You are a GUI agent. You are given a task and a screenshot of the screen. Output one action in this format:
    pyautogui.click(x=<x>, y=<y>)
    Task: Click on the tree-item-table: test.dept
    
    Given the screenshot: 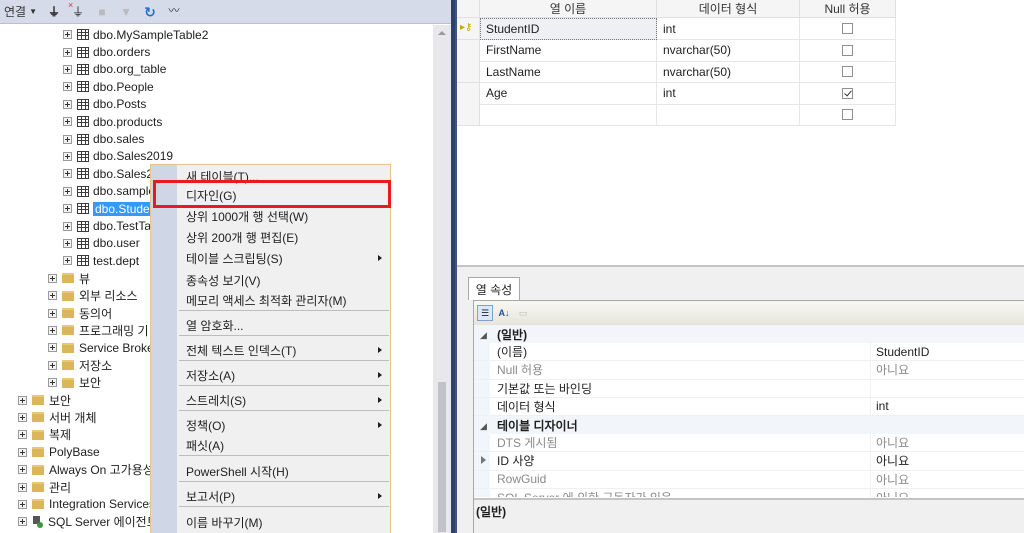 What is the action you would take?
    pyautogui.click(x=101, y=260)
    